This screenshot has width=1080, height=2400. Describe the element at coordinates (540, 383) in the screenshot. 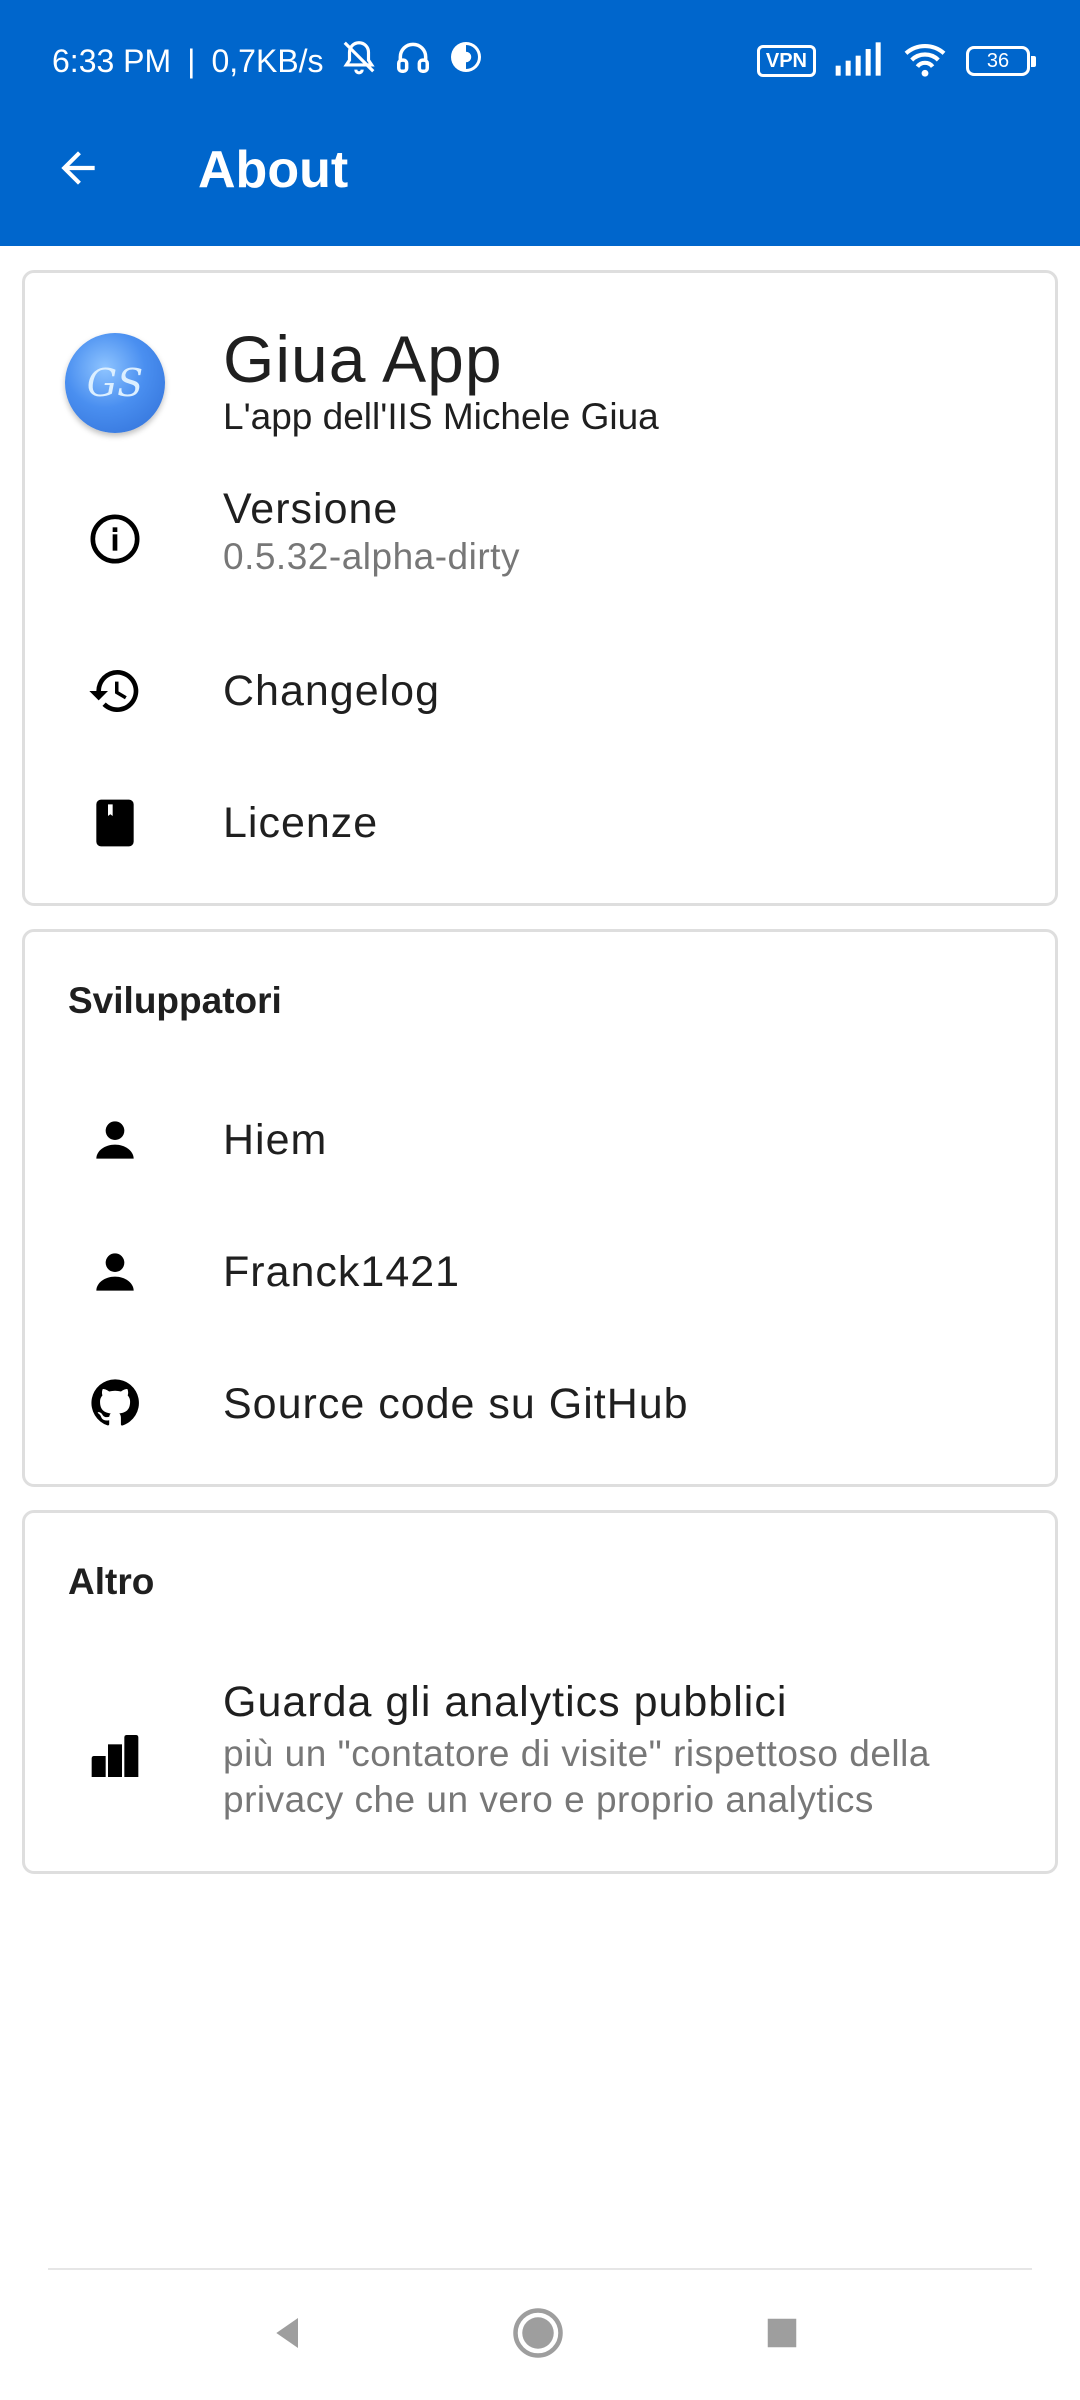

I see `app-header: GS Giua App L'app dell'IIS Michele Giua` at that location.